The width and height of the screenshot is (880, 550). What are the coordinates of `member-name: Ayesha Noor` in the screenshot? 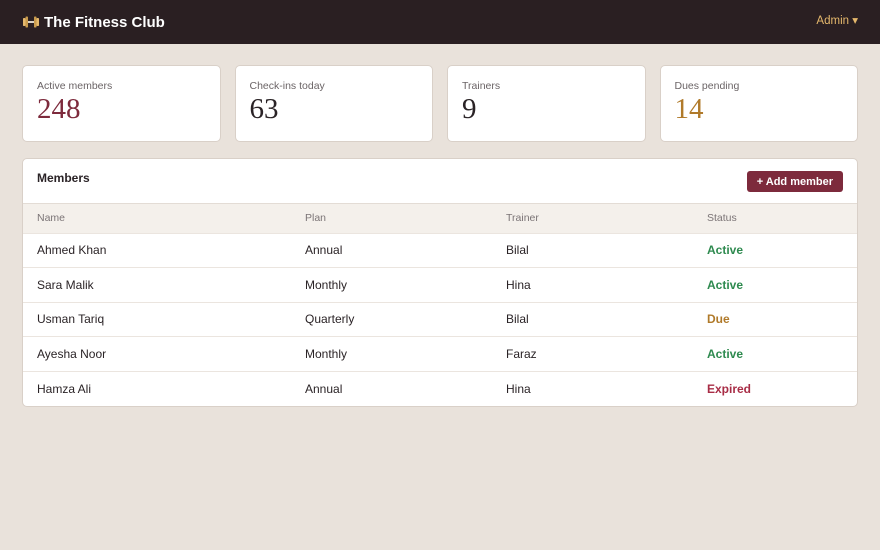 It's located at (72, 353).